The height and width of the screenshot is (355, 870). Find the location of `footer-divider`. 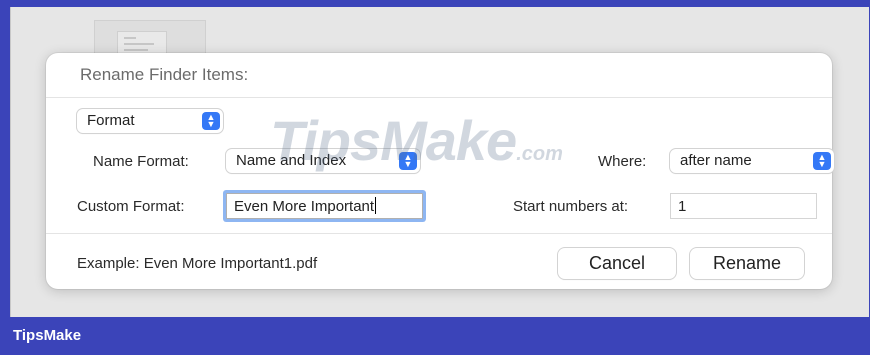

footer-divider is located at coordinates (439, 233).